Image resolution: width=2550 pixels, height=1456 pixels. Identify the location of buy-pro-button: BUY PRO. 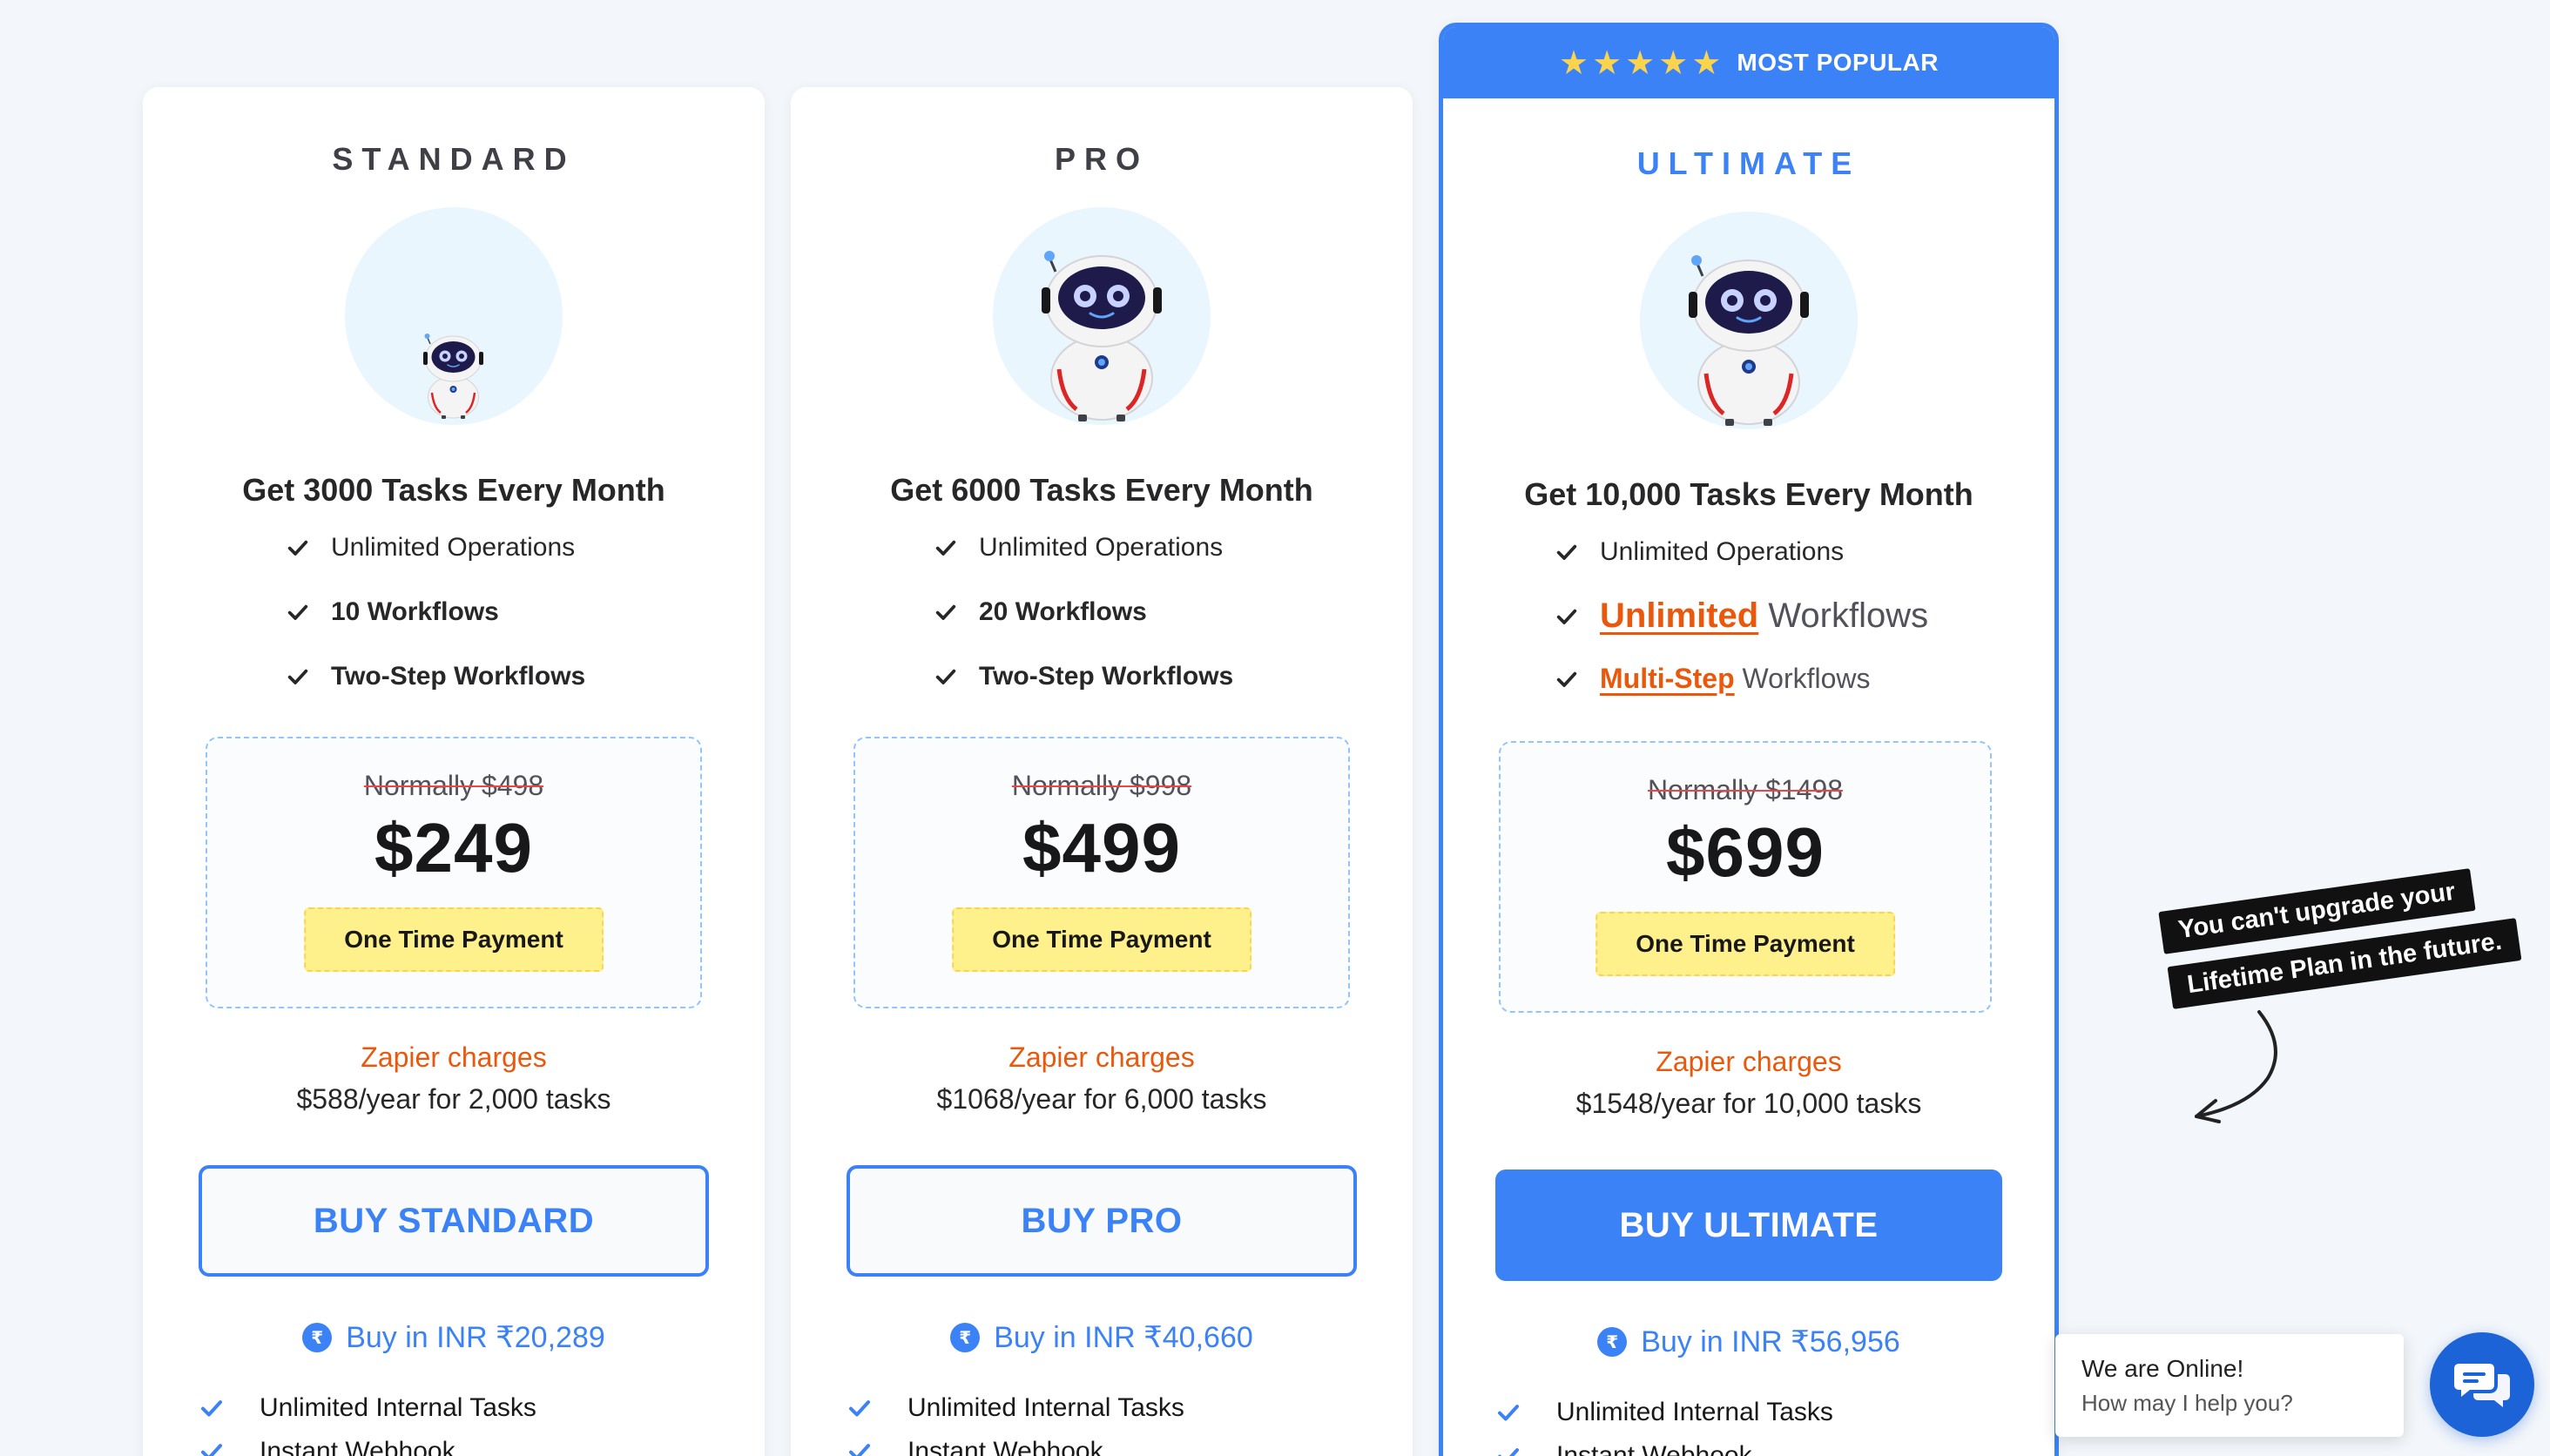
(1102, 1221).